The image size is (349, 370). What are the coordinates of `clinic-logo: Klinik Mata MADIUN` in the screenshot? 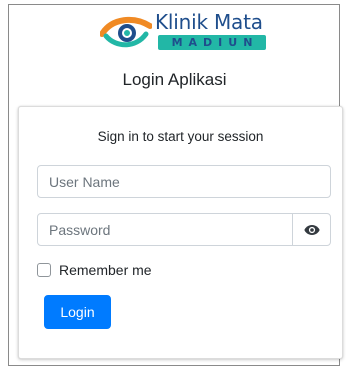 It's located at (185, 30).